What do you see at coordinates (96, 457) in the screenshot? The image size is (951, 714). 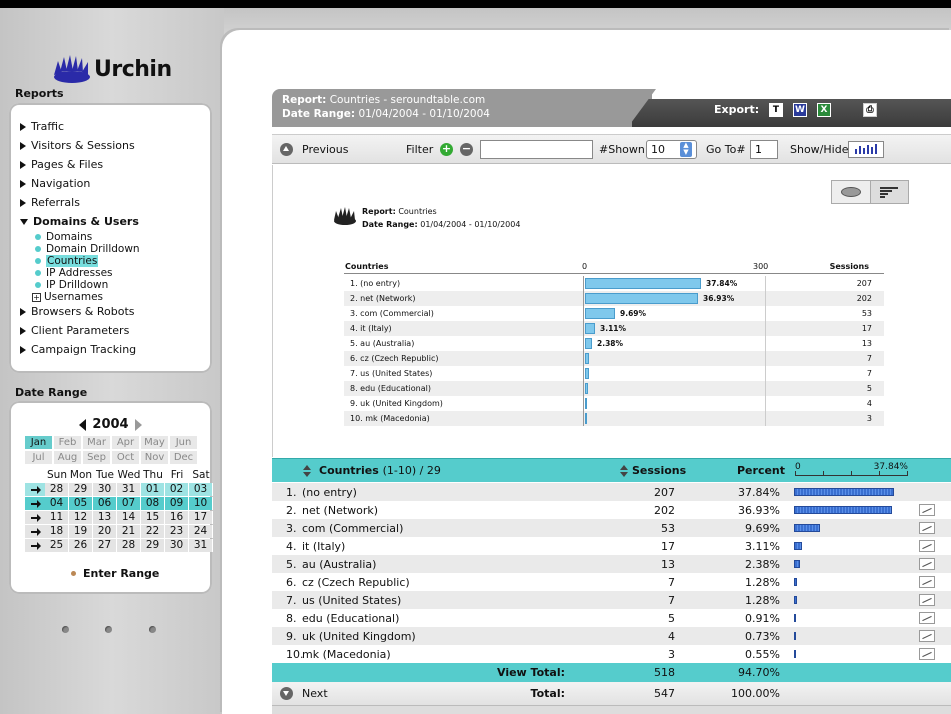 I see `month-sep: Sep` at bounding box center [96, 457].